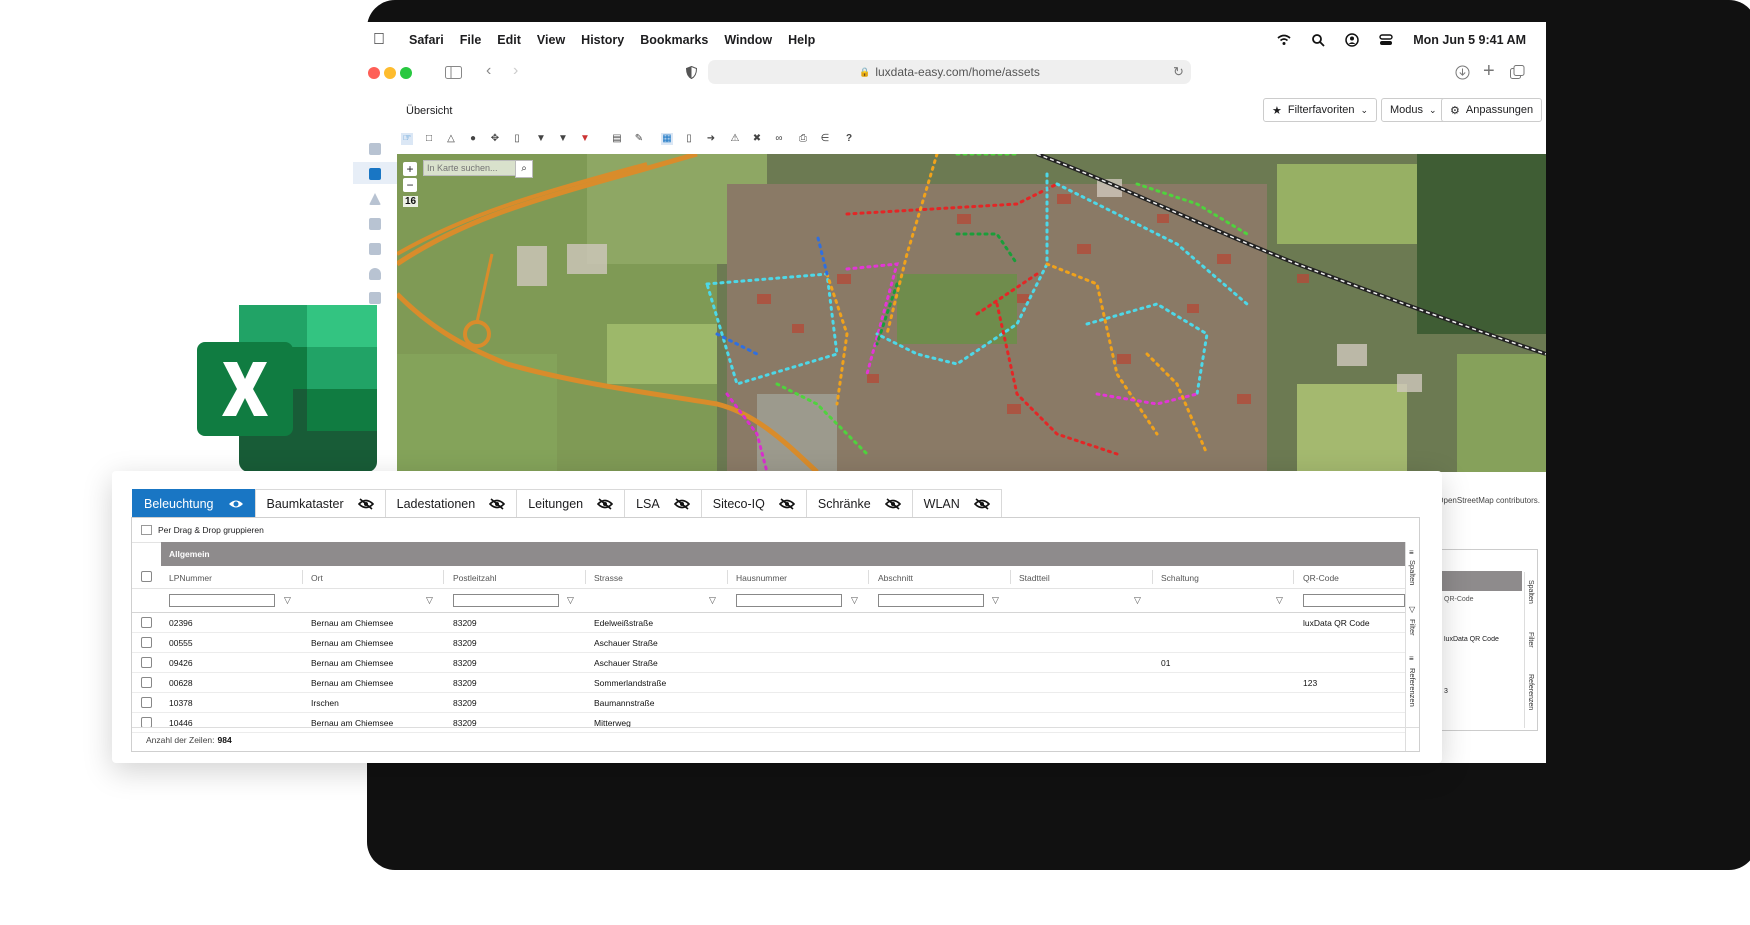  What do you see at coordinates (317, 578) in the screenshot?
I see `column-header-ort: Ort` at bounding box center [317, 578].